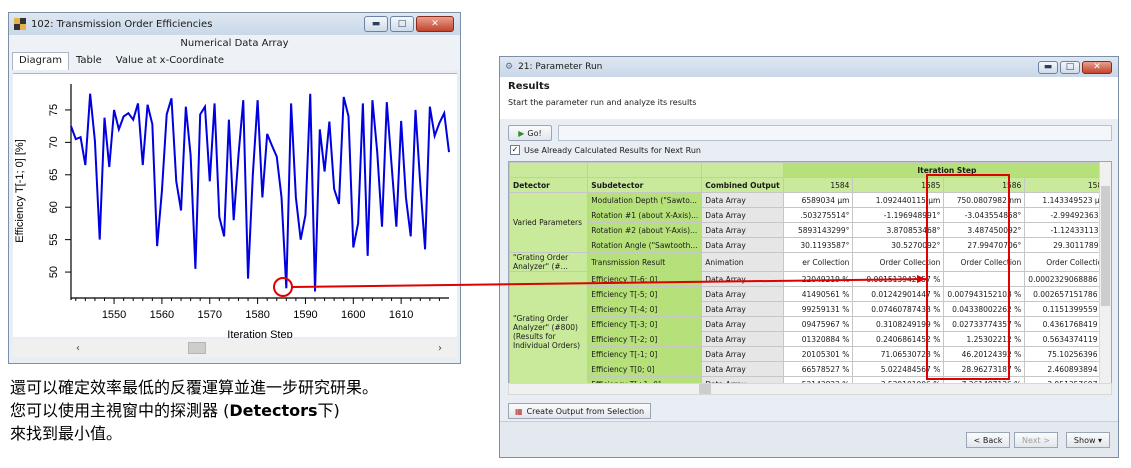 This screenshot has height=468, width=1131. Describe the element at coordinates (1067, 215) in the screenshot. I see `iteration-value-cell: -2.994923633°` at that location.